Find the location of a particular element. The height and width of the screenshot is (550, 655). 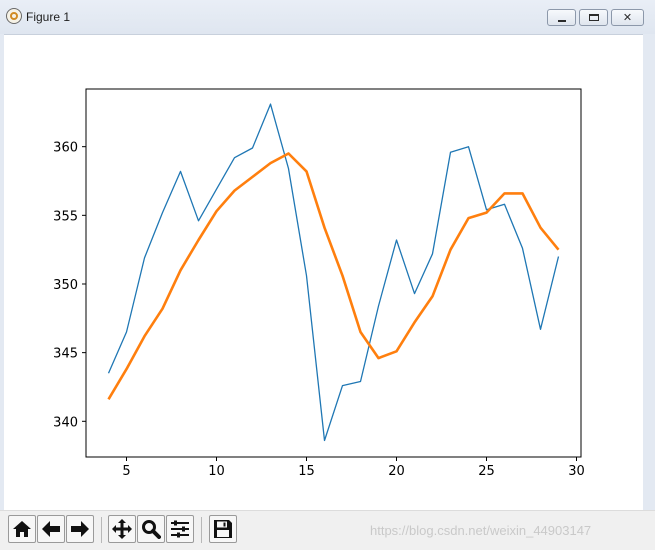

y-tick-label: 345 is located at coordinates (65, 354).